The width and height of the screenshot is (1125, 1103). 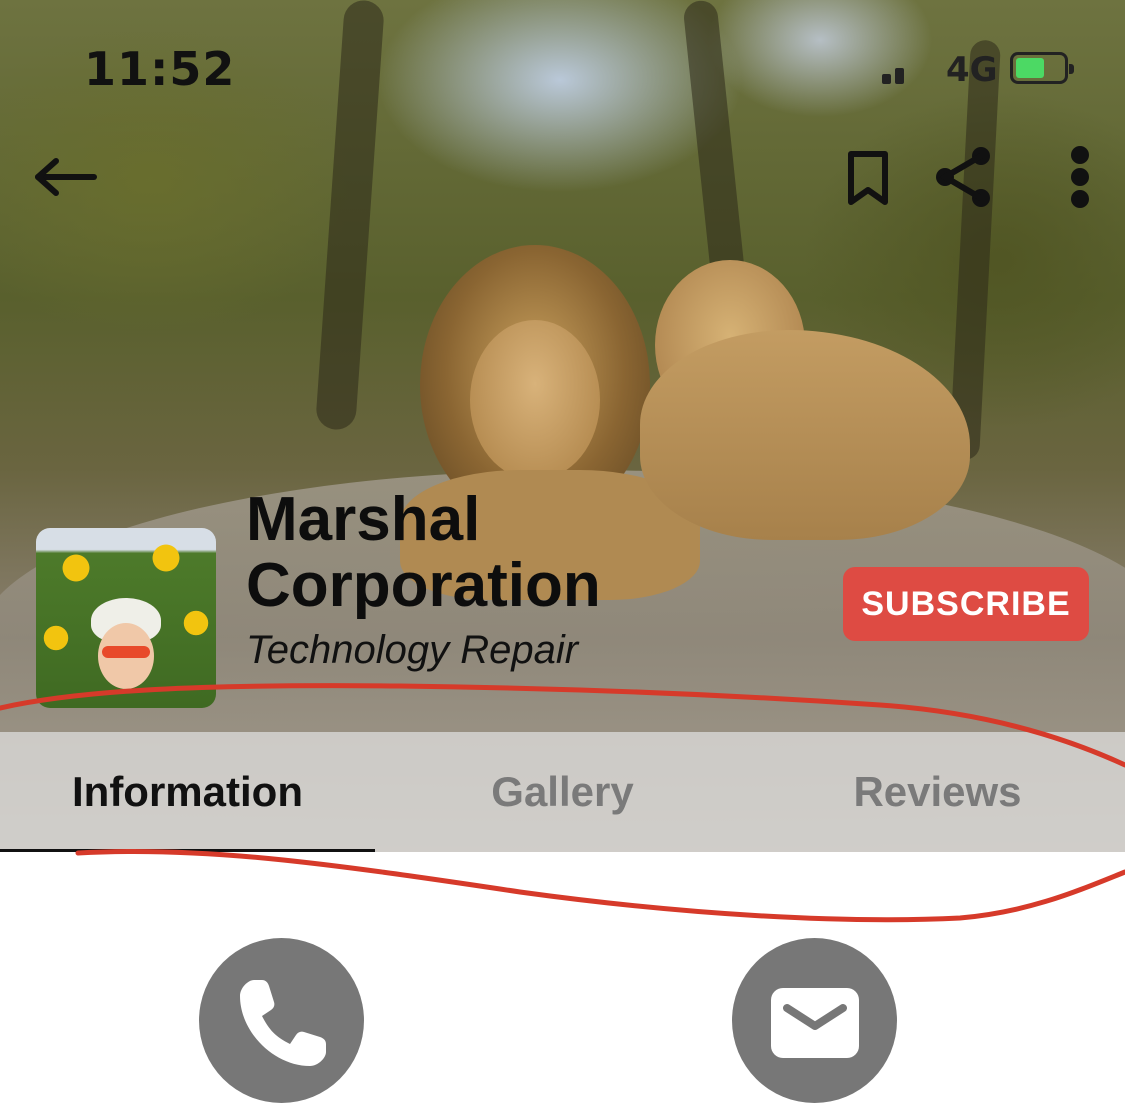 I want to click on signal-icon, so click(x=894, y=75).